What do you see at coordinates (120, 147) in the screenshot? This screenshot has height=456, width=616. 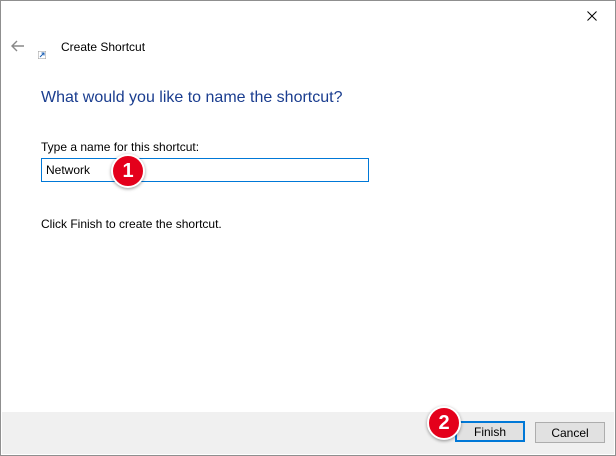 I see `shortcut-name-label: Type a name for this shortcut:` at bounding box center [120, 147].